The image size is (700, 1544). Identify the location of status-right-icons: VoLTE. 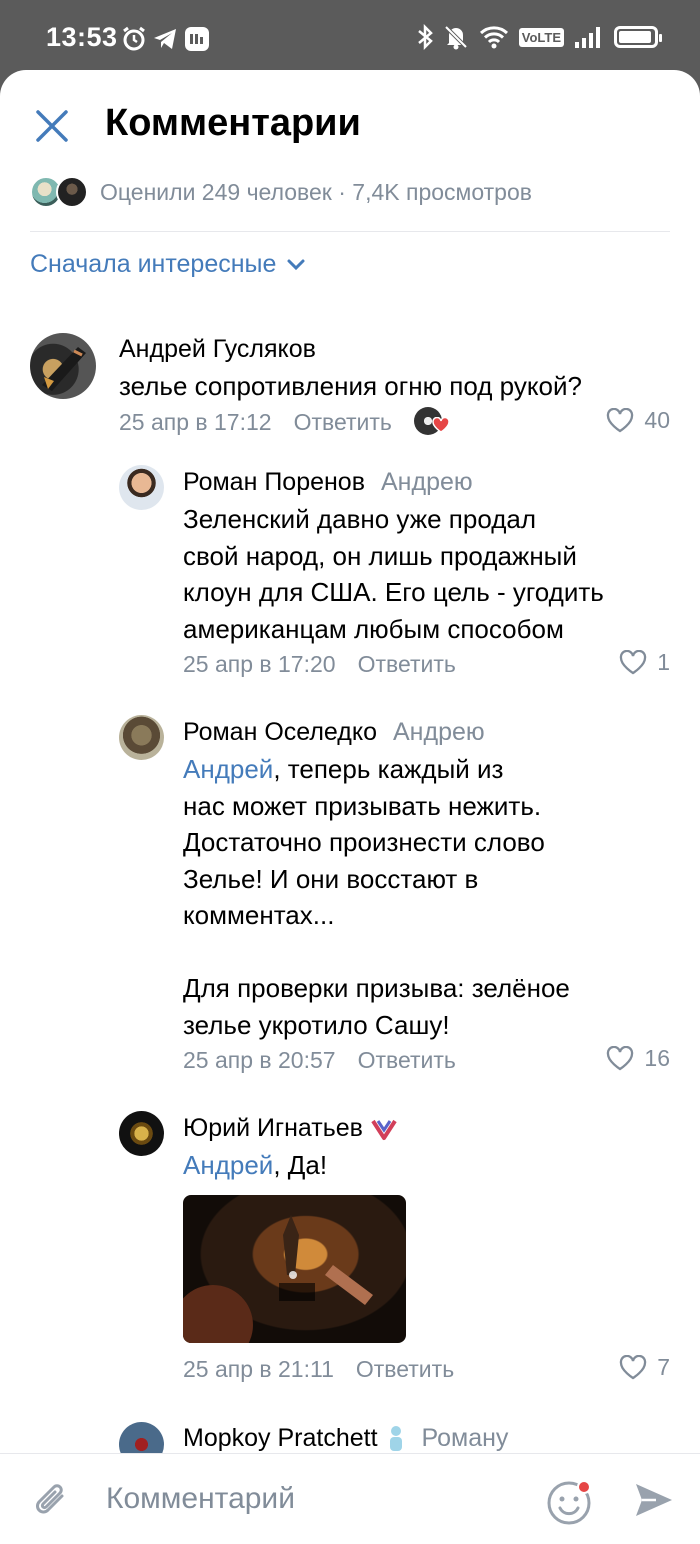
(539, 37).